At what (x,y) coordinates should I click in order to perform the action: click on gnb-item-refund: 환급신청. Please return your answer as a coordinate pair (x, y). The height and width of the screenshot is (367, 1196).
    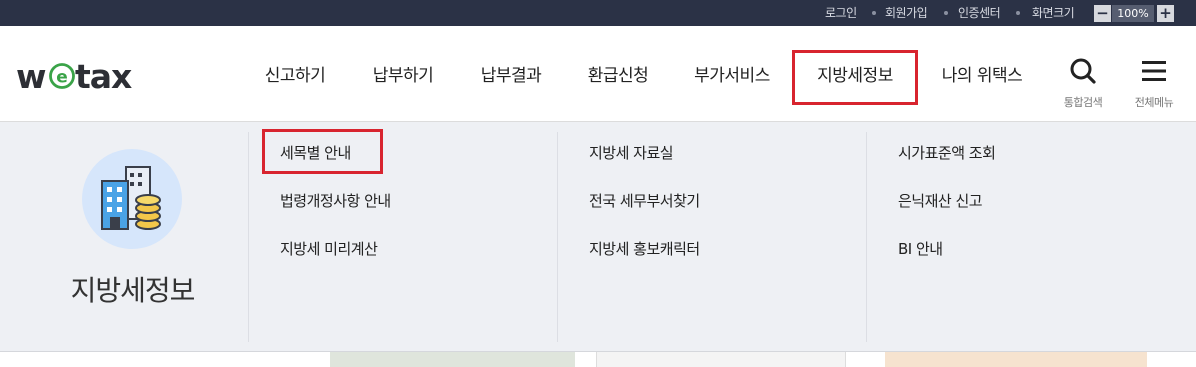
    Looking at the image, I should click on (618, 74).